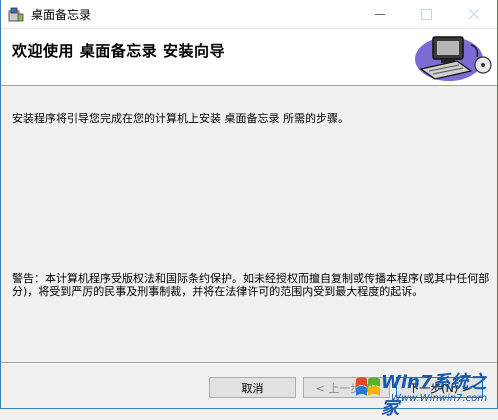  What do you see at coordinates (180, 118) in the screenshot?
I see `intro-text: 安装程序将引导您完成在您的计算机上安装 桌面备忘录 所需的步骤。` at bounding box center [180, 118].